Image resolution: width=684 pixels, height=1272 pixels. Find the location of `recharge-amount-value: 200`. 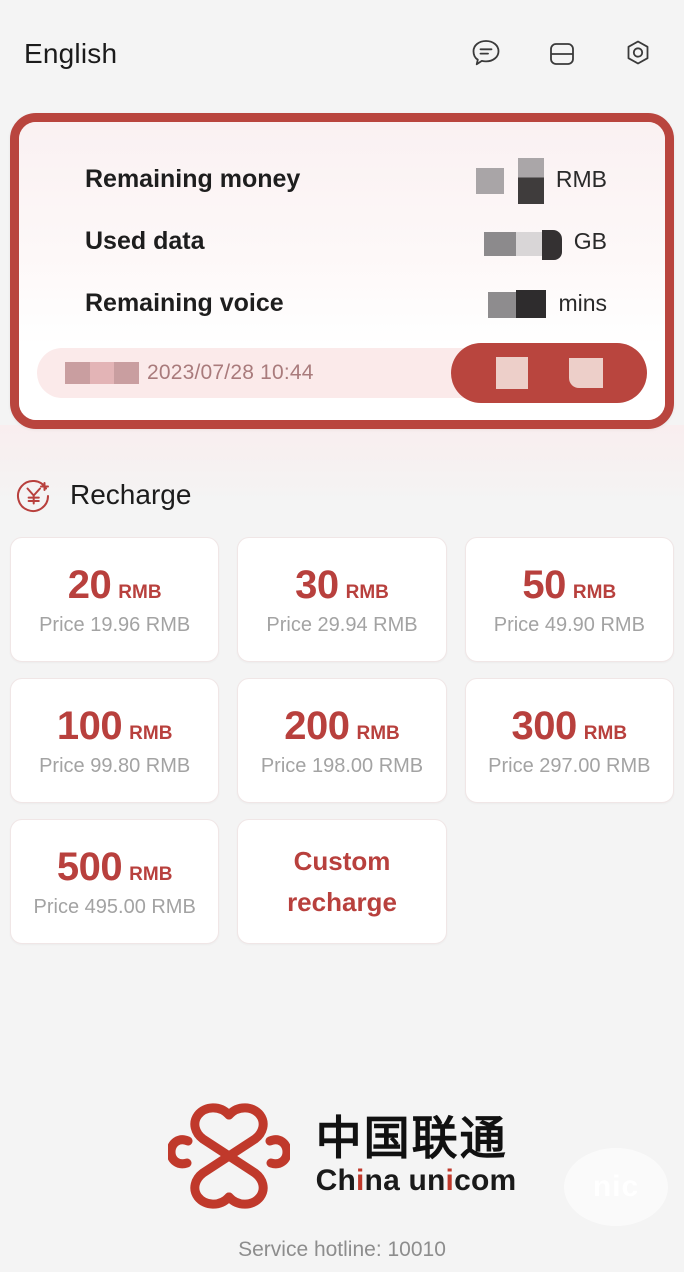

recharge-amount-value: 200 is located at coordinates (317, 725).